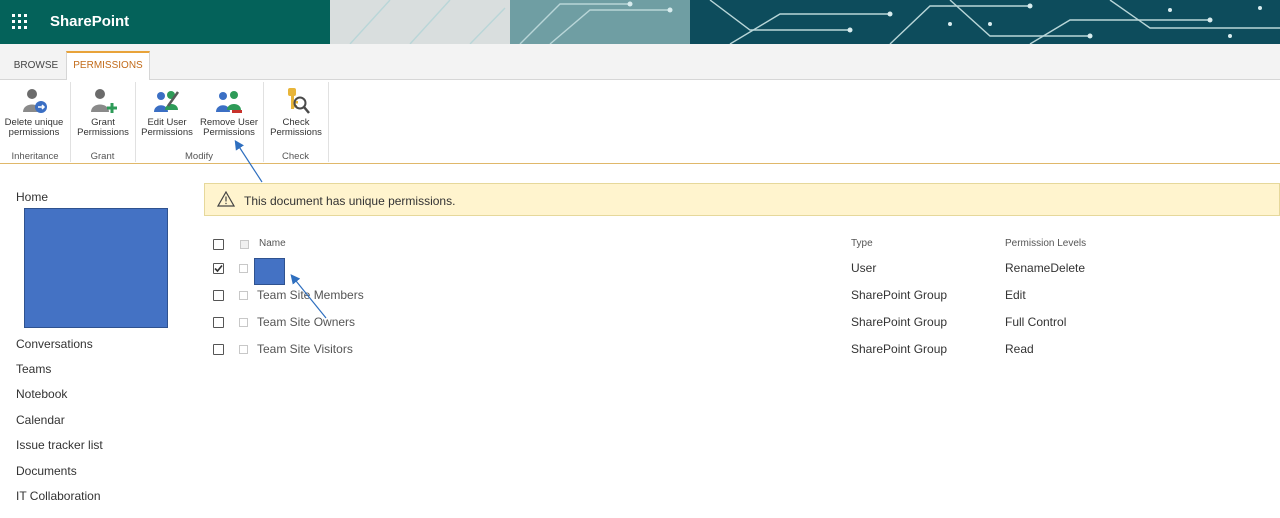  I want to click on unique-permissions-notice: This document has unique permissions., so click(742, 199).